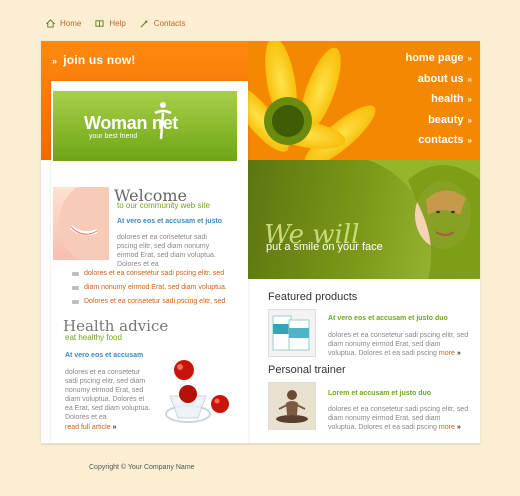 This screenshot has width=520, height=496. I want to click on topnav-contacts: Contacts, so click(163, 23).